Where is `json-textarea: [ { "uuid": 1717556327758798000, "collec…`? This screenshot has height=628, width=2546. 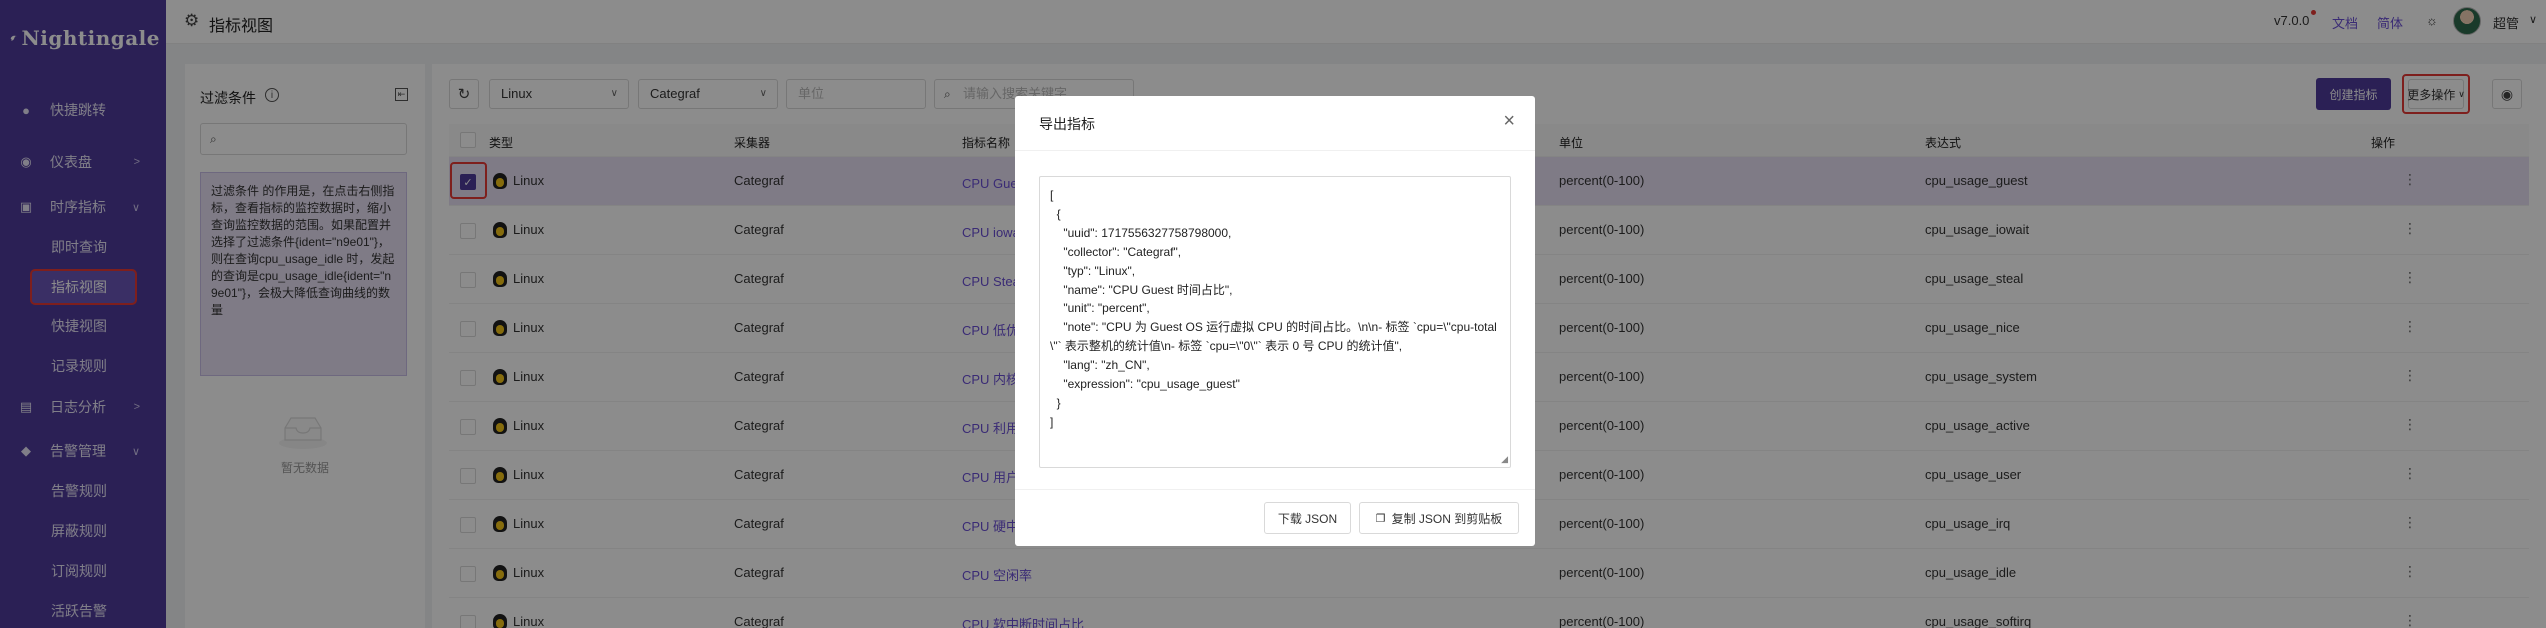 json-textarea: [ { "uuid": 1717556327758798000, "collec… is located at coordinates (1275, 322).